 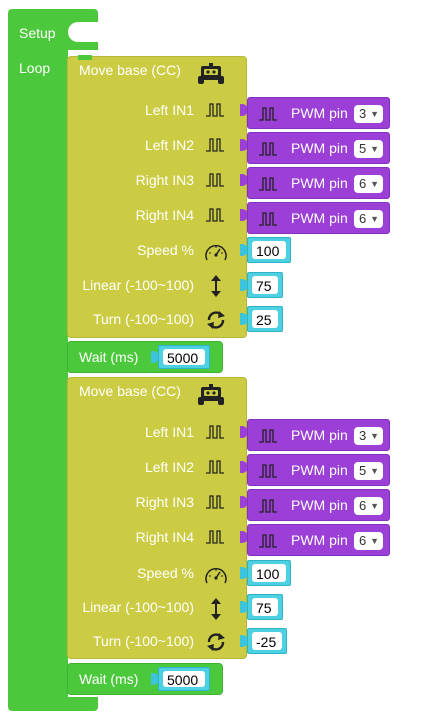 I want to click on right-in3-label-1: Right IN3, so click(x=164, y=180).